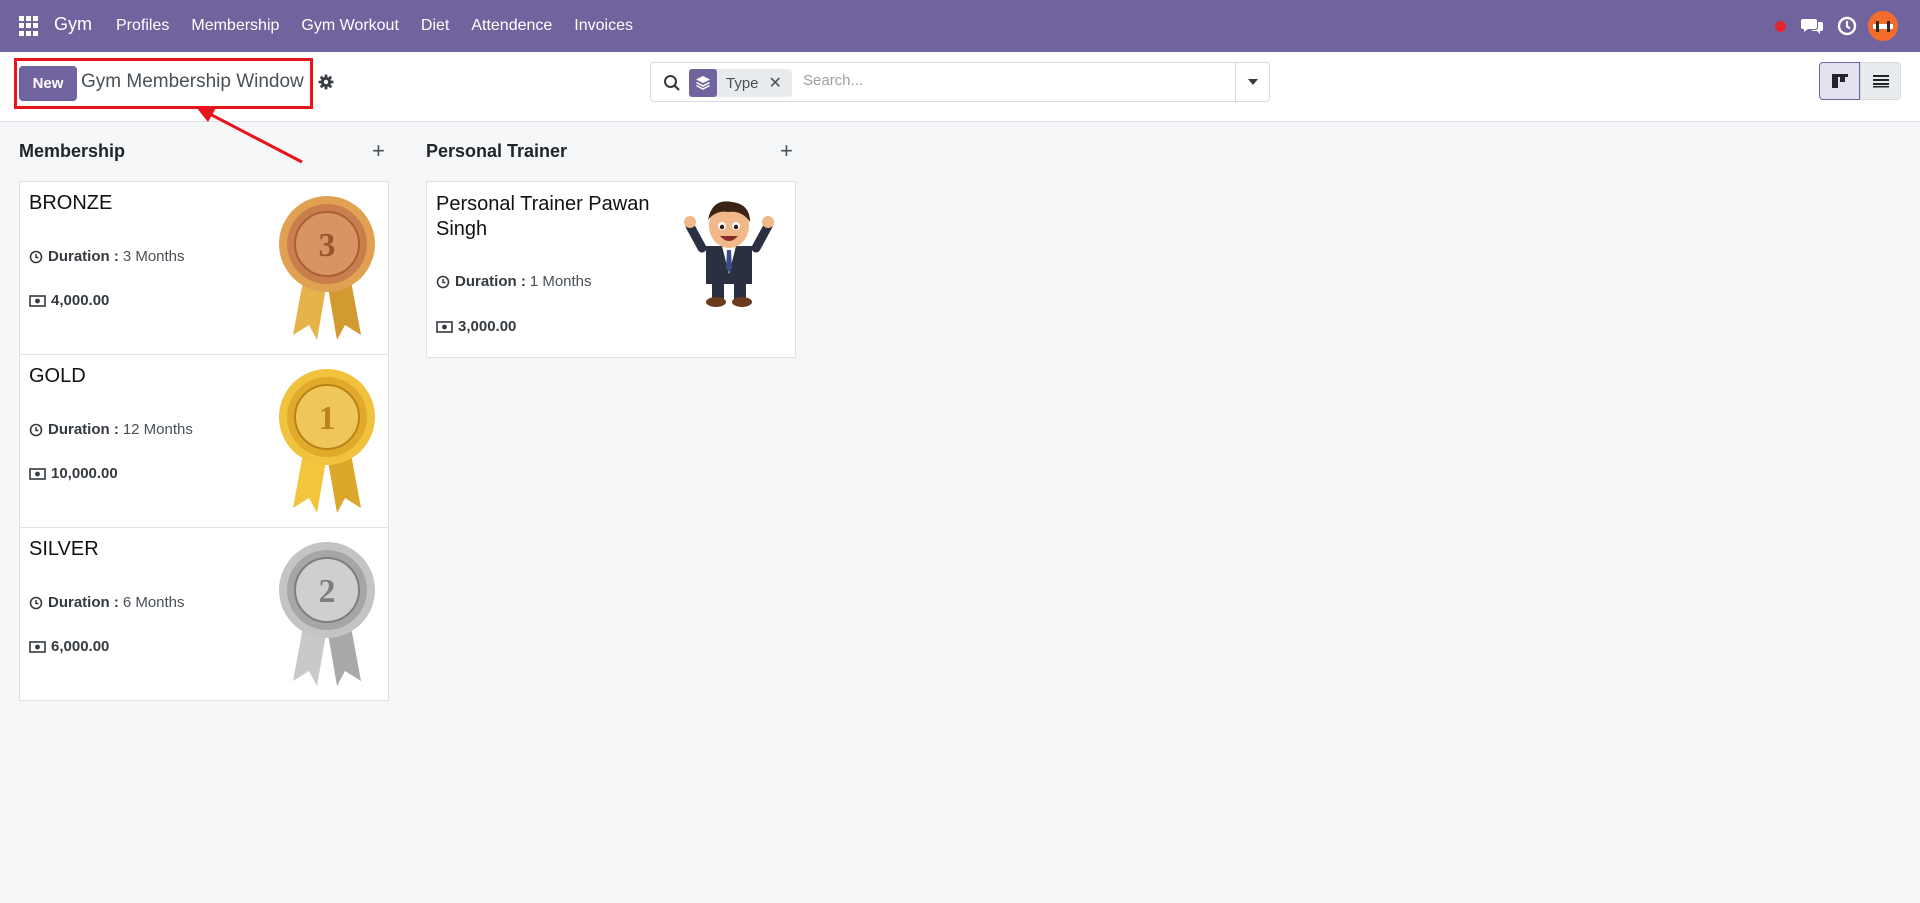 The width and height of the screenshot is (1920, 903). I want to click on card-name-line: Personal Trainer Pawan, so click(543, 204).